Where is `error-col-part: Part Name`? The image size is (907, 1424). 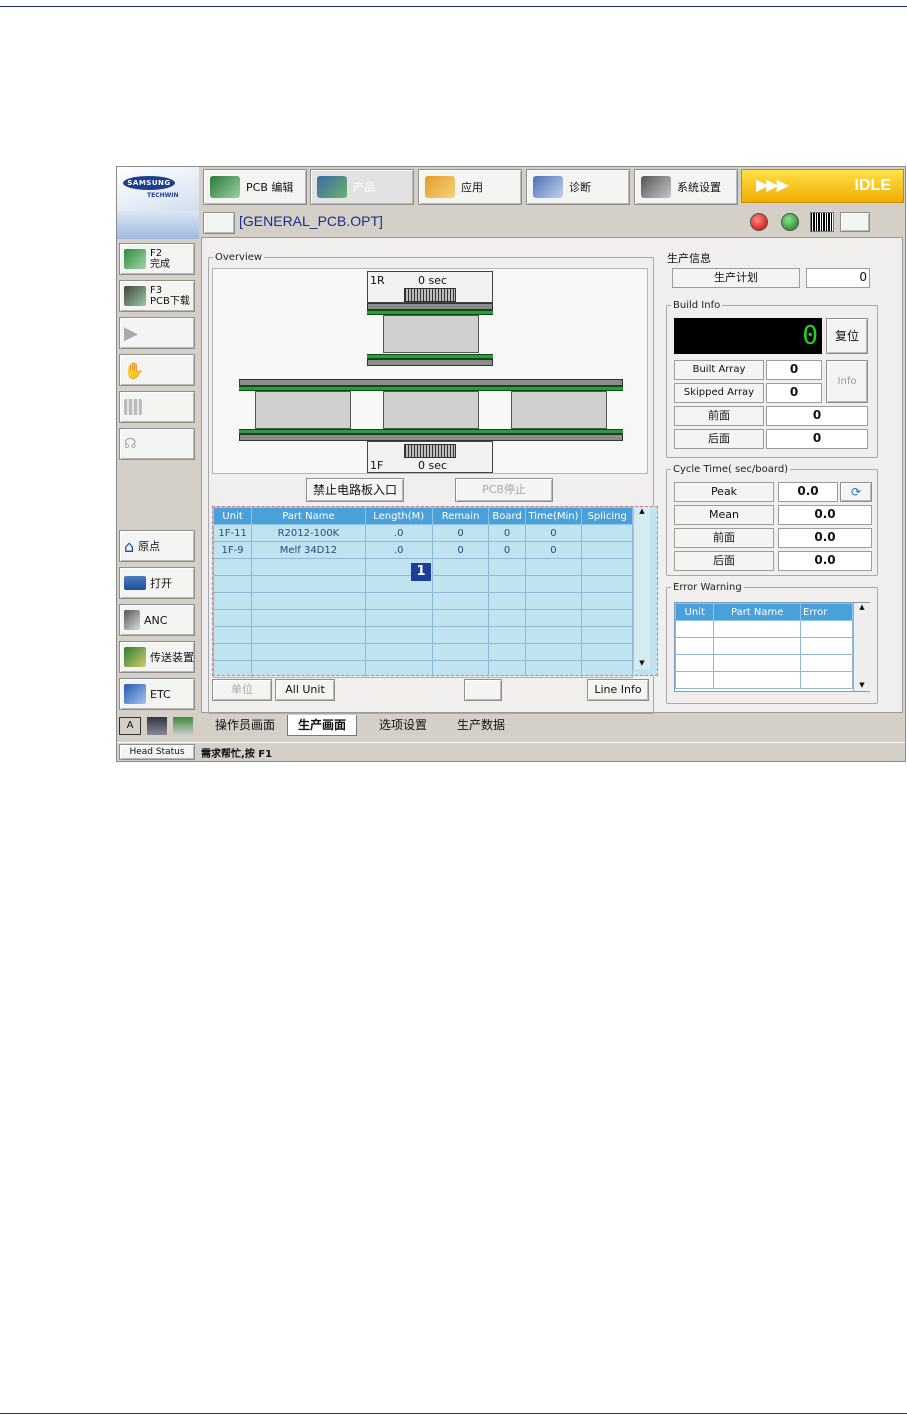 error-col-part: Part Name is located at coordinates (757, 612).